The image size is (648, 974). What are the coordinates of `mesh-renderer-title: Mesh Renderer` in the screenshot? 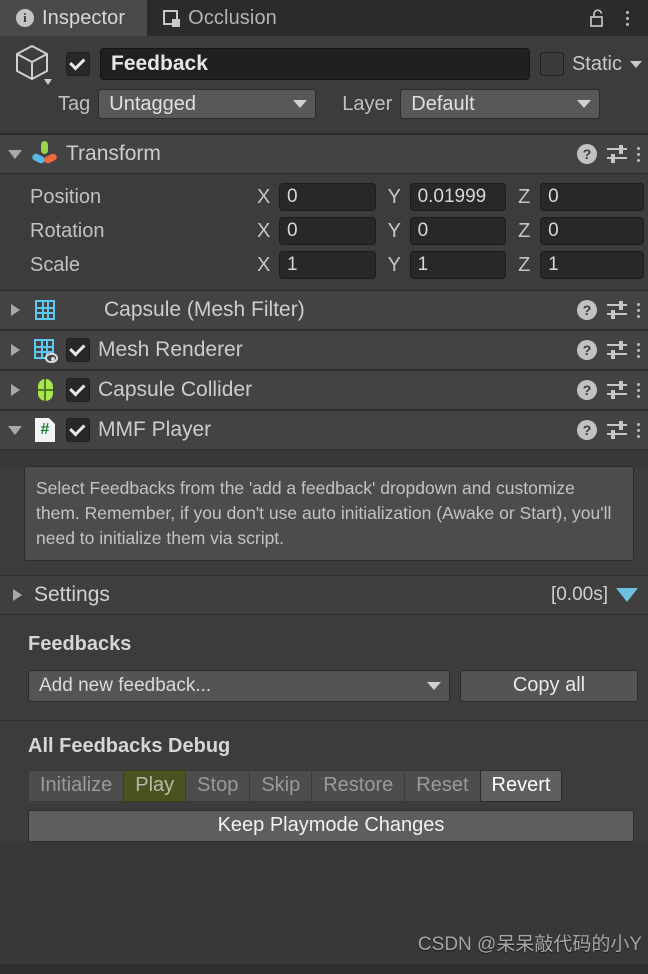 It's located at (170, 349).